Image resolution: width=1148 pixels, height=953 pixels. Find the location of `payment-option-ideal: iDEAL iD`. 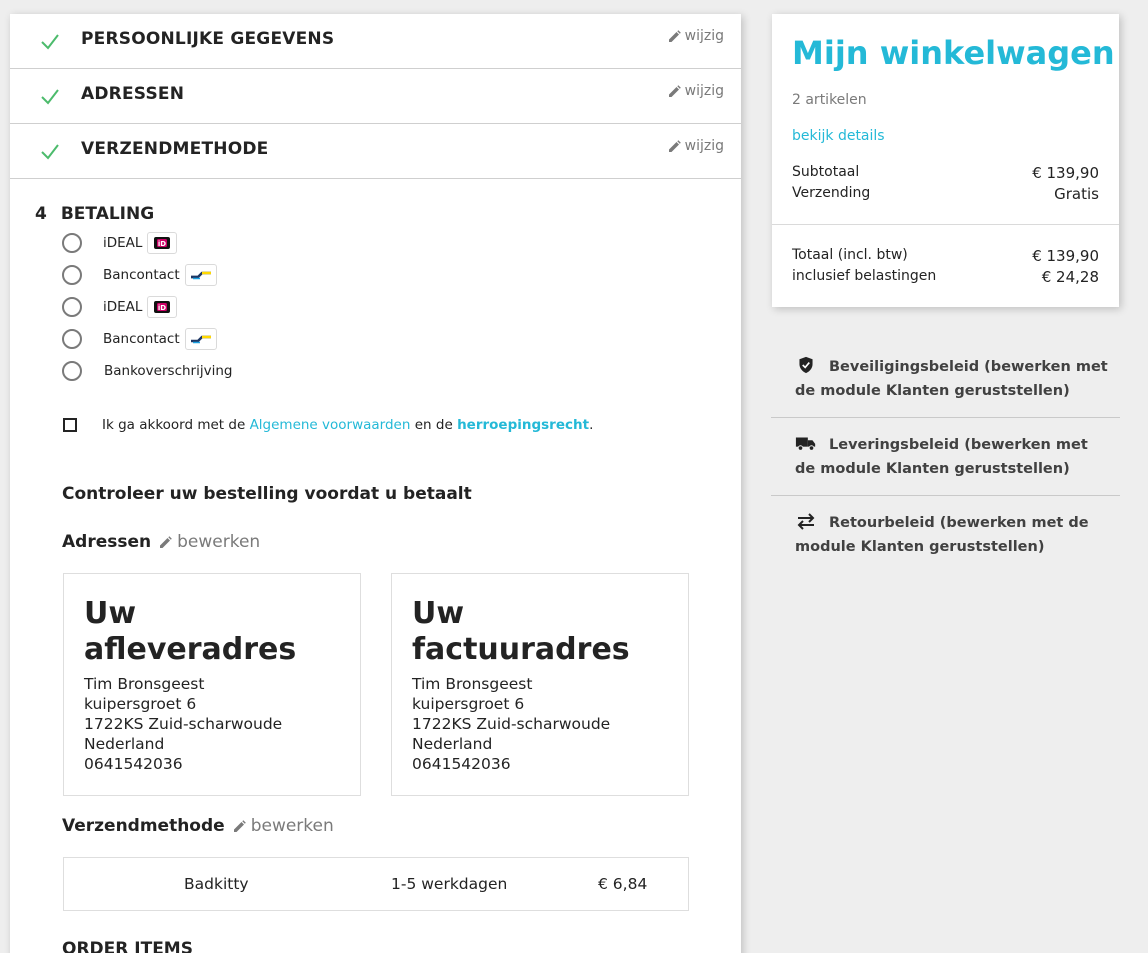

payment-option-ideal: iDEAL iD is located at coordinates (120, 243).